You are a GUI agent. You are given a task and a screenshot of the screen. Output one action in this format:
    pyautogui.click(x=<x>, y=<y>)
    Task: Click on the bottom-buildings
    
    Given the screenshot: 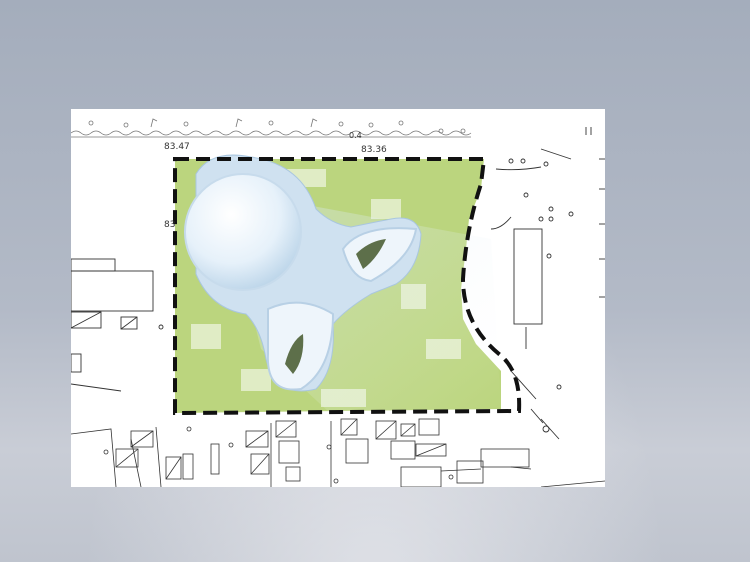 What is the action you would take?
    pyautogui.click(x=338, y=452)
    